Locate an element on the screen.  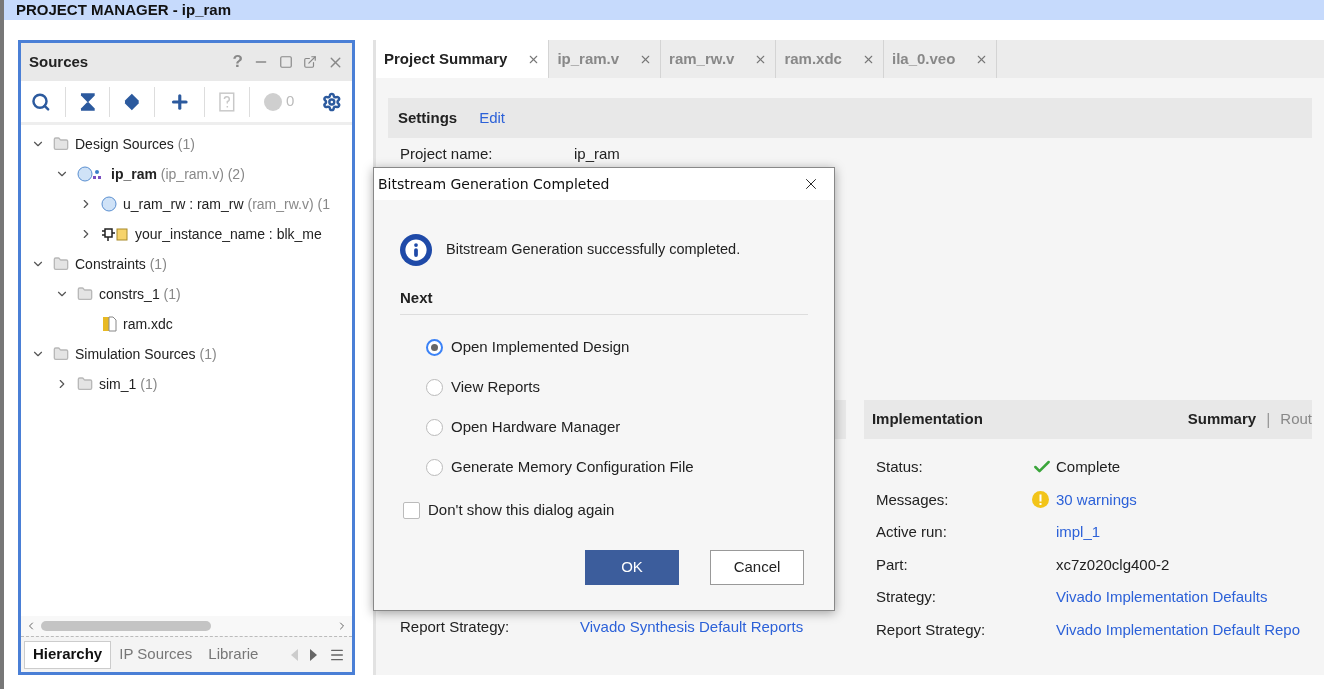
checkbox is located at coordinates (411, 510).